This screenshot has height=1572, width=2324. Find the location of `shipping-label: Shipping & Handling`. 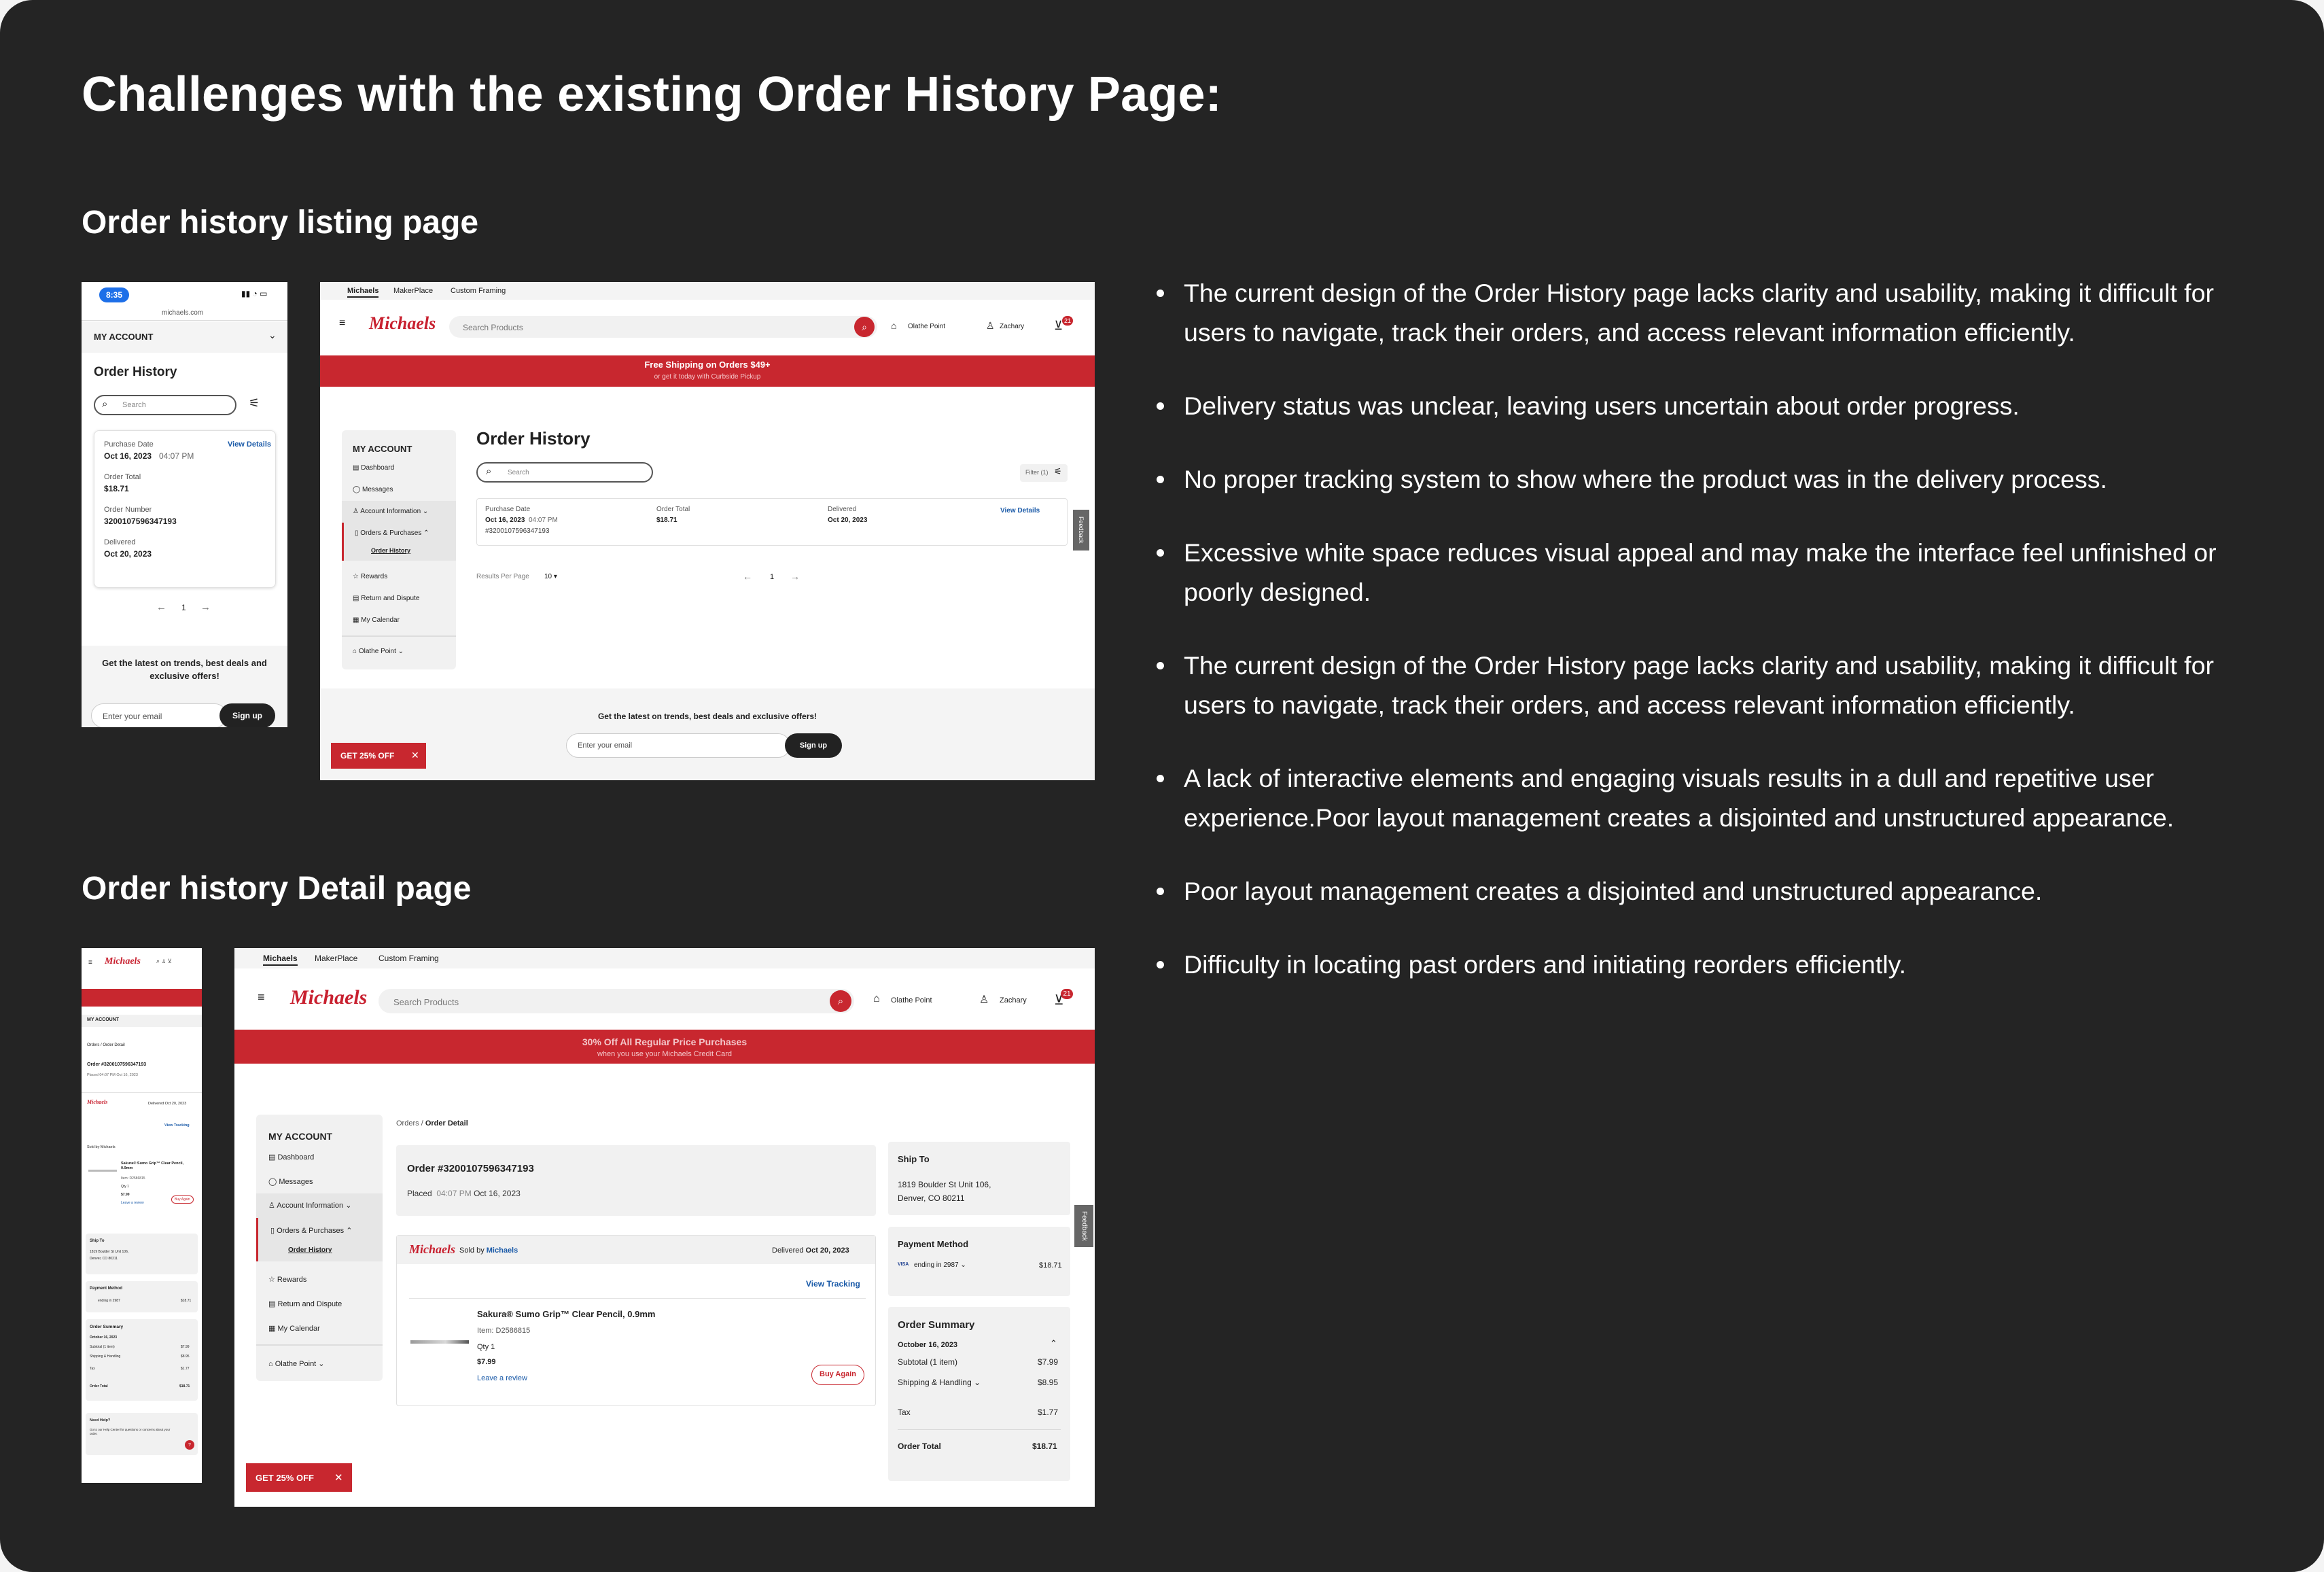

shipping-label: Shipping & Handling is located at coordinates (105, 1357).